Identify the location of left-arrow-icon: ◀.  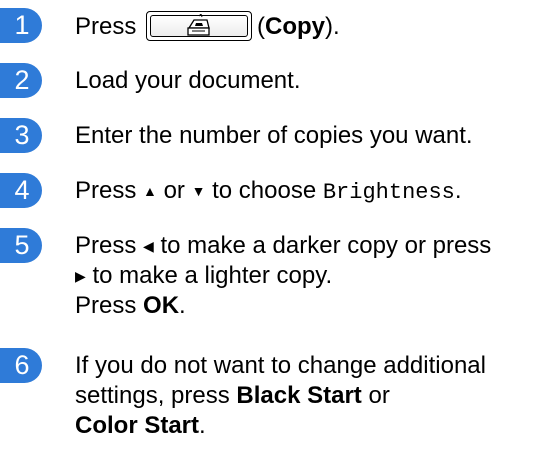
(148, 246).